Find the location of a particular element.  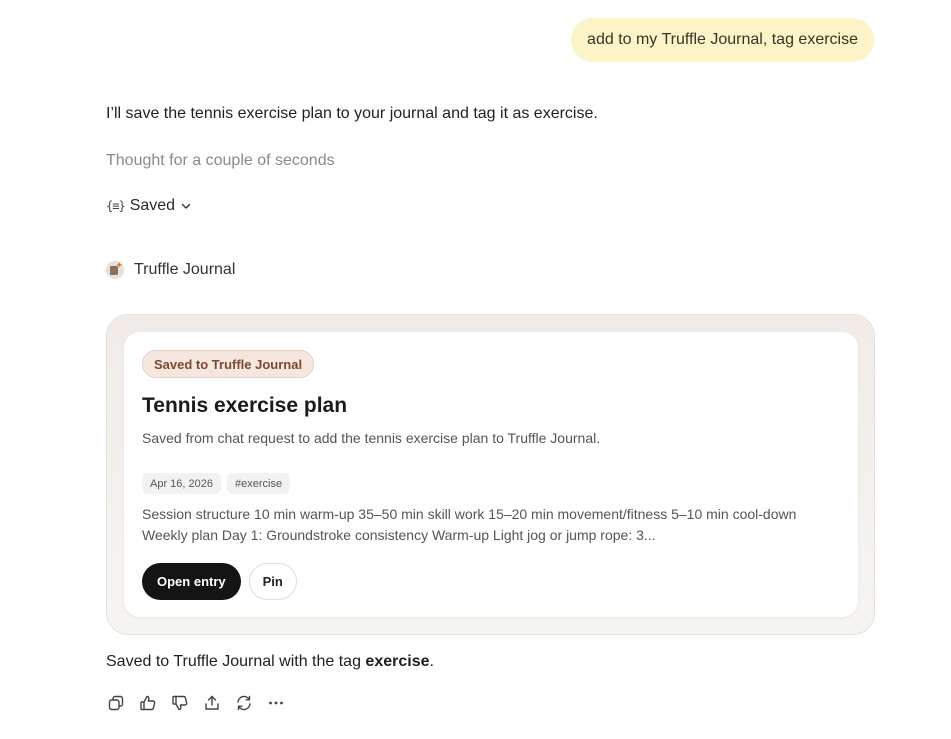

regenerate-icon is located at coordinates (244, 703).